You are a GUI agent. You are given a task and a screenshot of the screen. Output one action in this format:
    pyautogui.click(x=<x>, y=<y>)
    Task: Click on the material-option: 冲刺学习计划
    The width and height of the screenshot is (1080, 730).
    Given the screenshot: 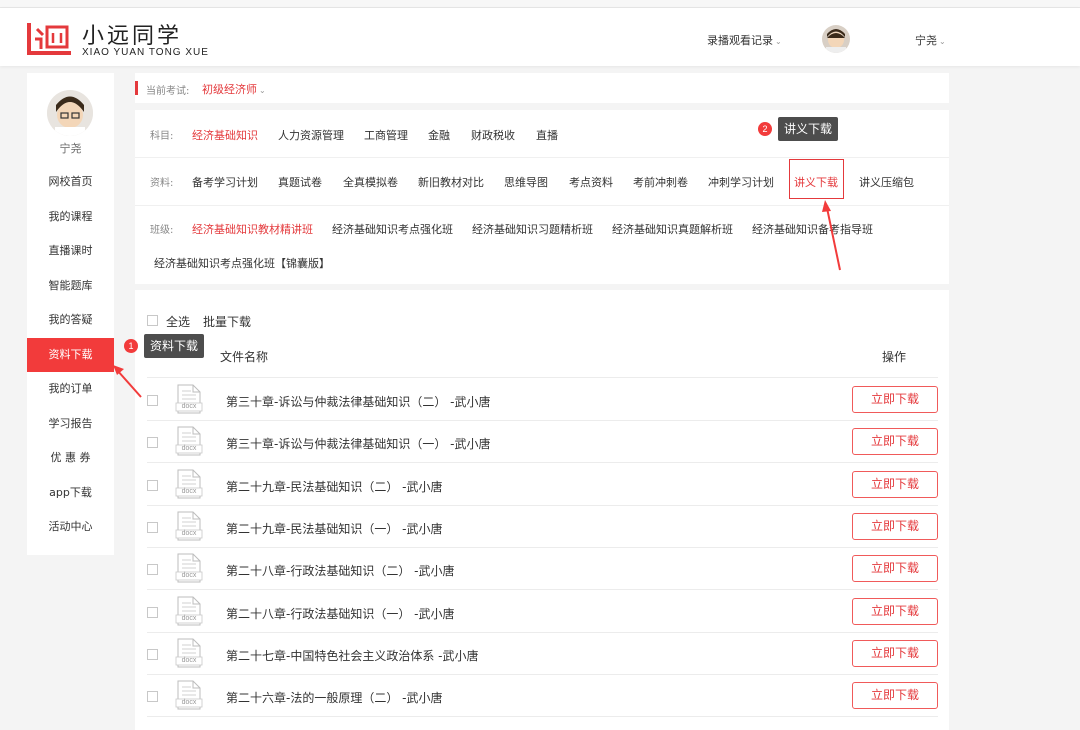 What is the action you would take?
    pyautogui.click(x=741, y=182)
    